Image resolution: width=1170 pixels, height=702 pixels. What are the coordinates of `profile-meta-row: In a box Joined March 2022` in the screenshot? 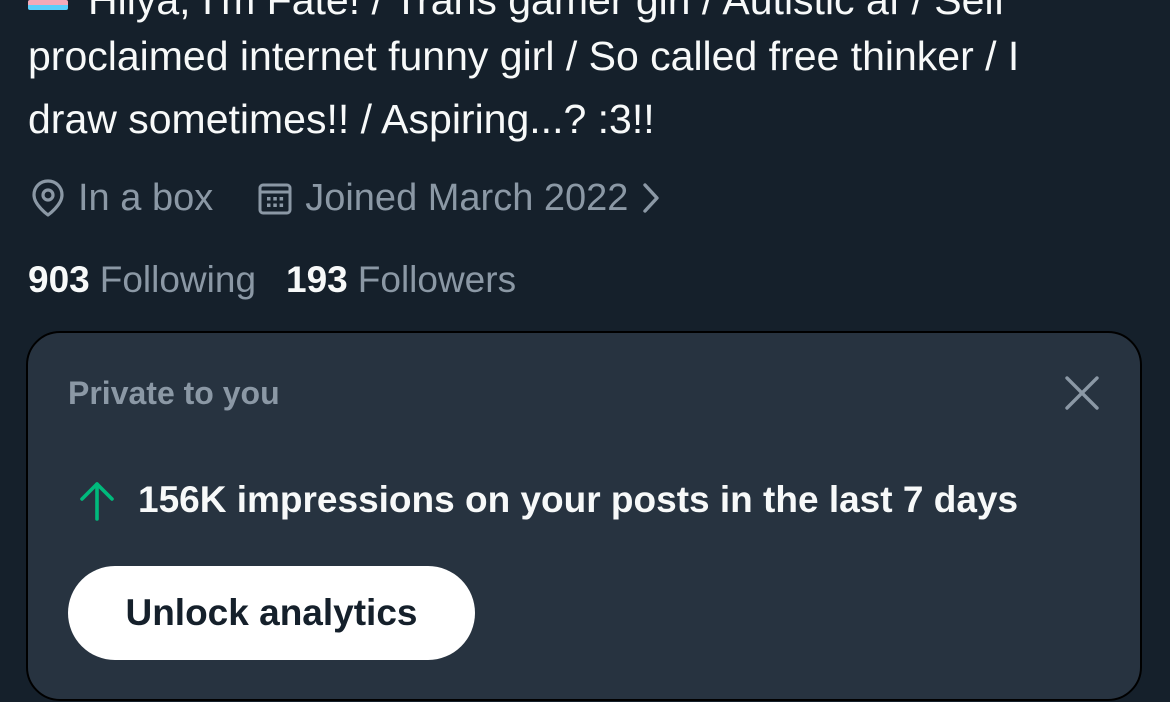 It's located at (346, 198).